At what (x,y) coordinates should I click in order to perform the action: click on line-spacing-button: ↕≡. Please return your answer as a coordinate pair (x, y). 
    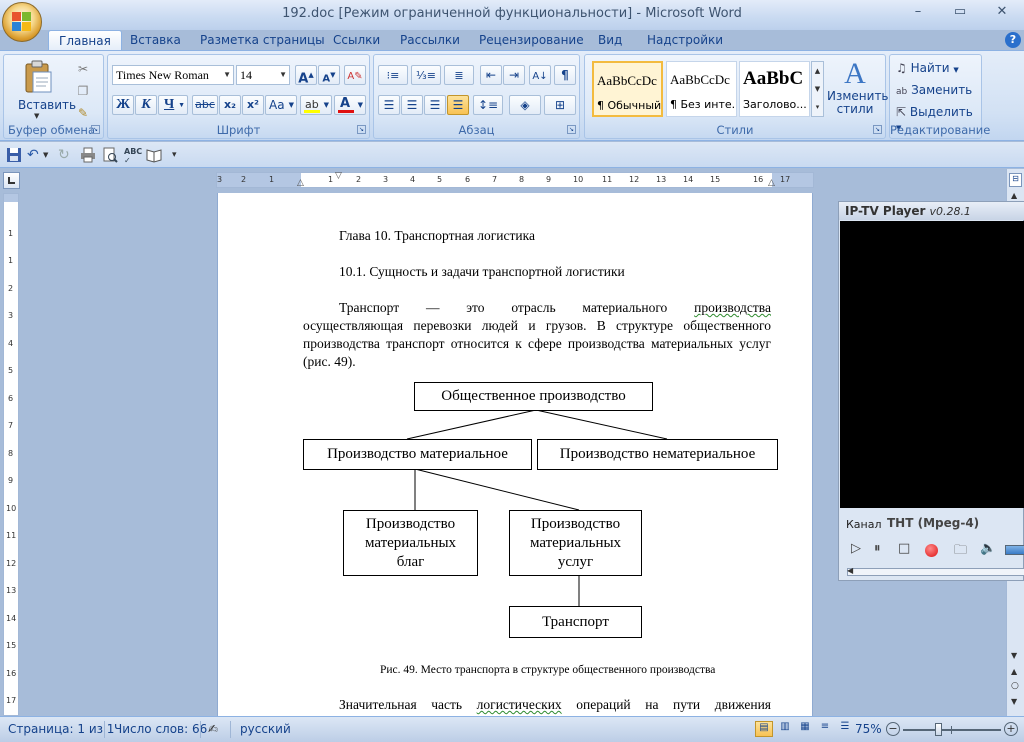
    Looking at the image, I should click on (488, 105).